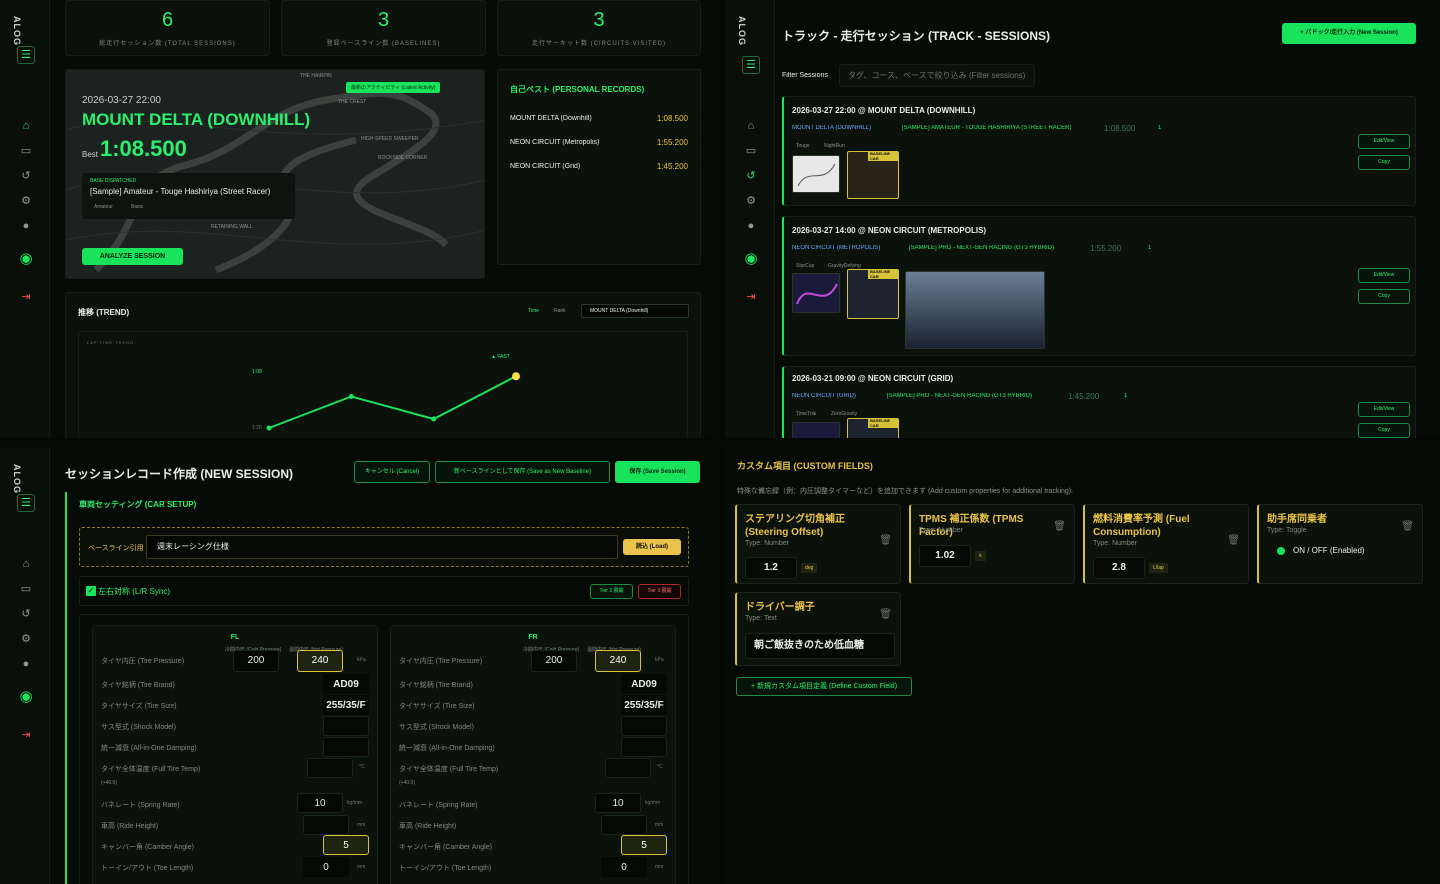  I want to click on field-label: タイヤサイズ (Tire Size), so click(437, 706).